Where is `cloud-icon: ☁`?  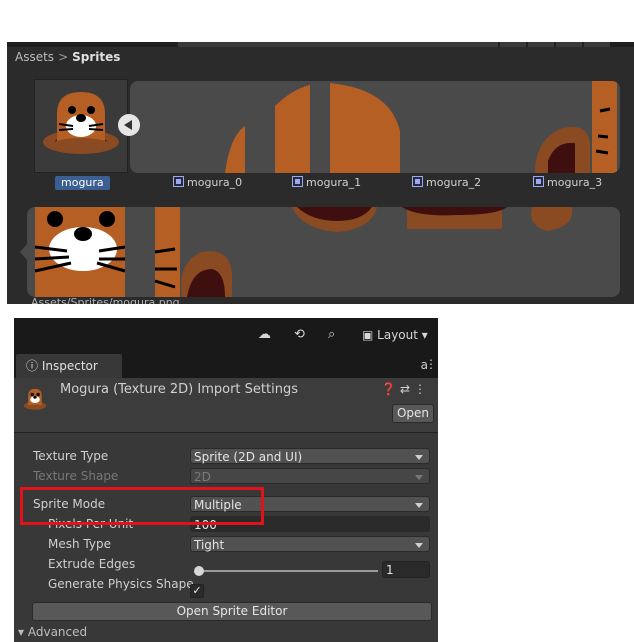
cloud-icon: ☁ is located at coordinates (264, 335).